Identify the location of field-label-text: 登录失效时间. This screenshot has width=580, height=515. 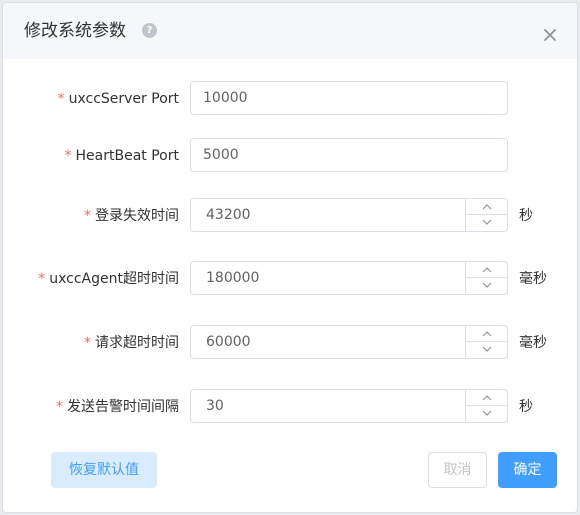
(137, 216).